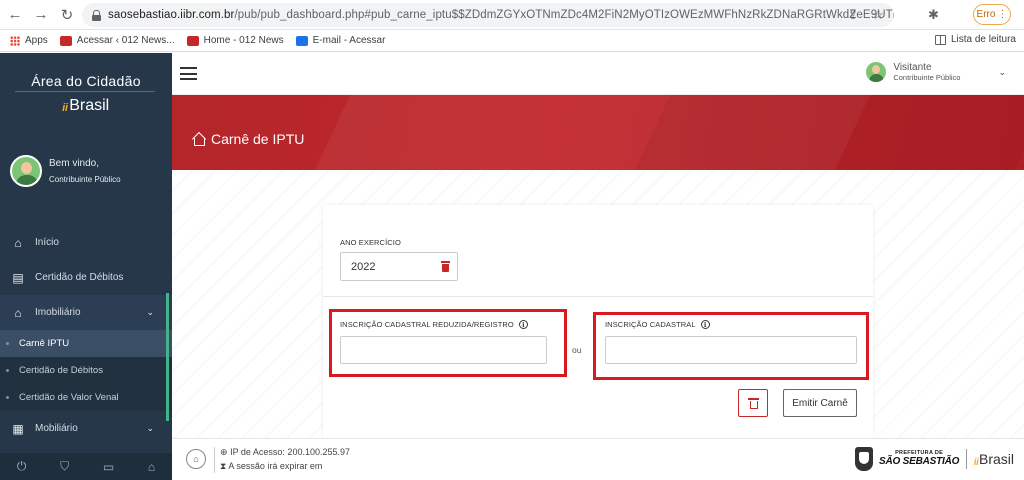  What do you see at coordinates (370, 242) in the screenshot?
I see `year-label: ANO EXERCÍCIO` at bounding box center [370, 242].